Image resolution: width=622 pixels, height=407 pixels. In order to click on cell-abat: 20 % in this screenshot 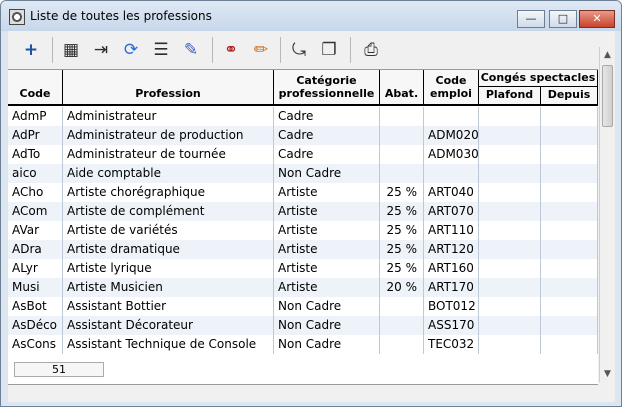, I will do `click(402, 287)`.